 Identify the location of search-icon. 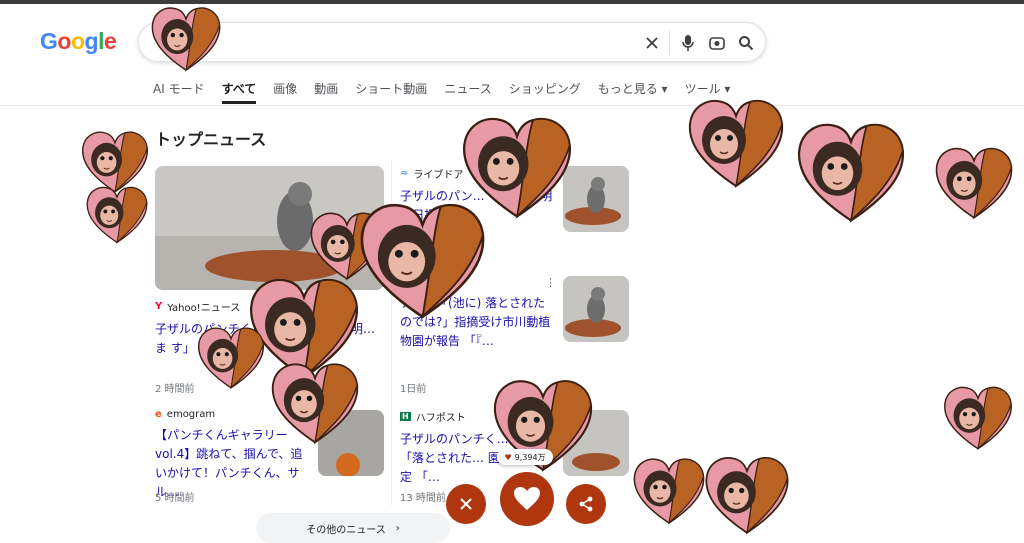
(746, 43).